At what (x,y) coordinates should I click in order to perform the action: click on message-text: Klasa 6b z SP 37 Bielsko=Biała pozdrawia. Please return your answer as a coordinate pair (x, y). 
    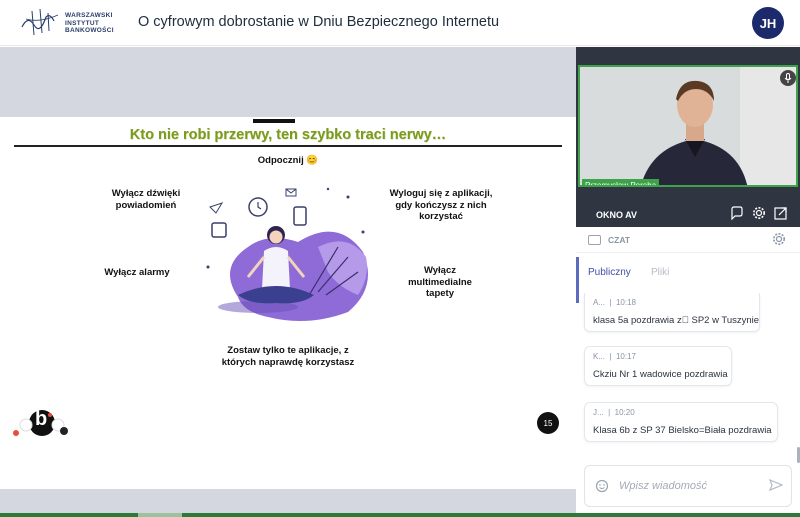
    Looking at the image, I should click on (682, 430).